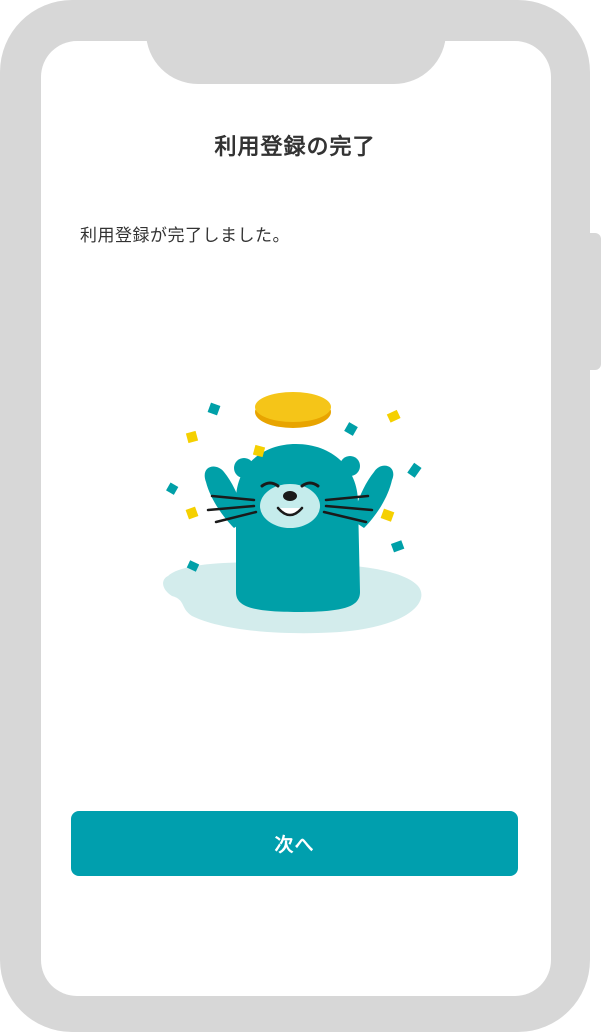 This screenshot has height=1034, width=601. Describe the element at coordinates (290, 506) in the screenshot. I see `otter-face-patch` at that location.